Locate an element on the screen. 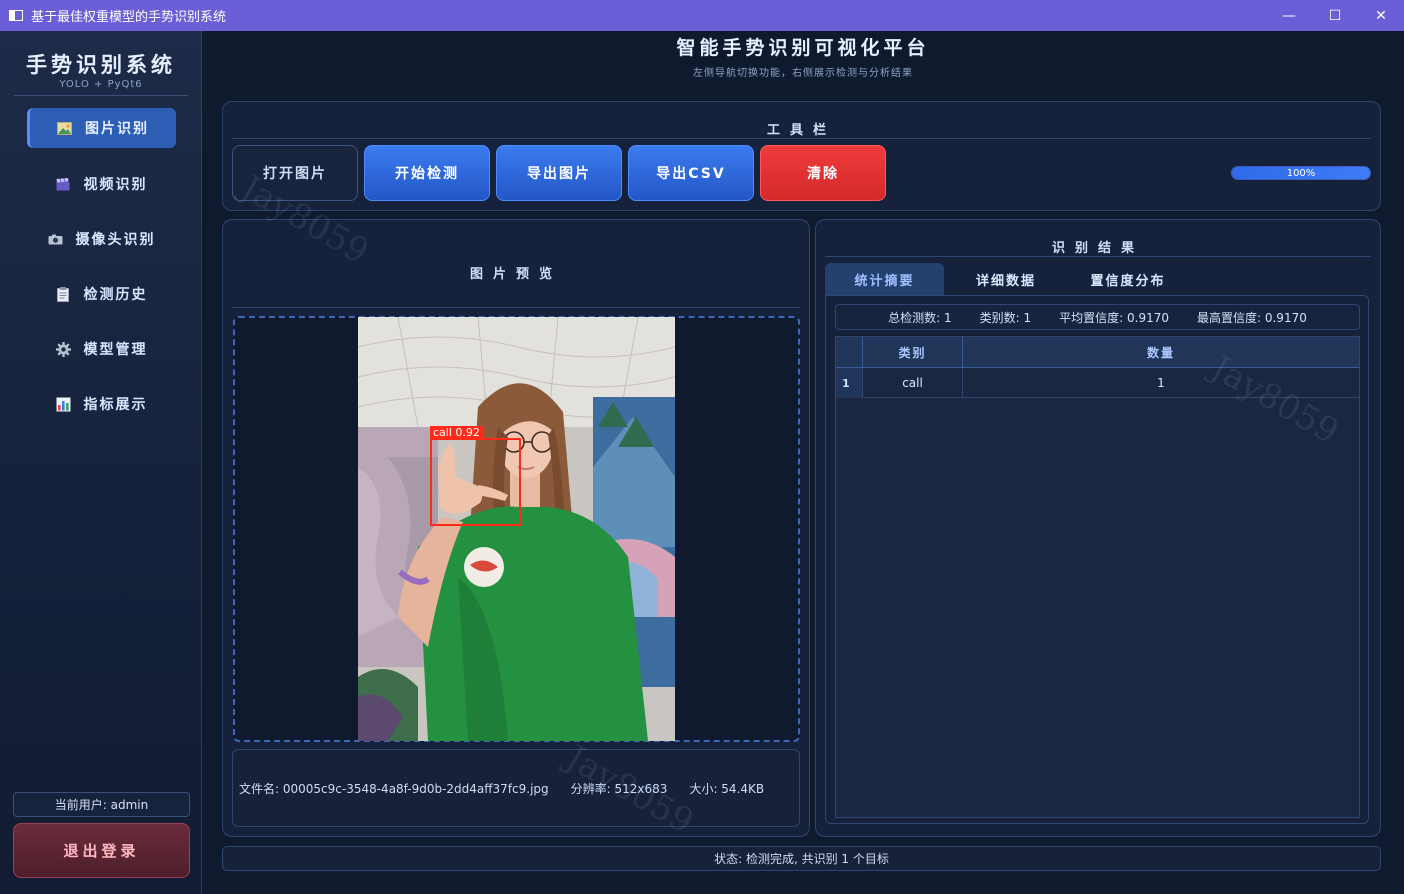  preview-image is located at coordinates (516, 529).